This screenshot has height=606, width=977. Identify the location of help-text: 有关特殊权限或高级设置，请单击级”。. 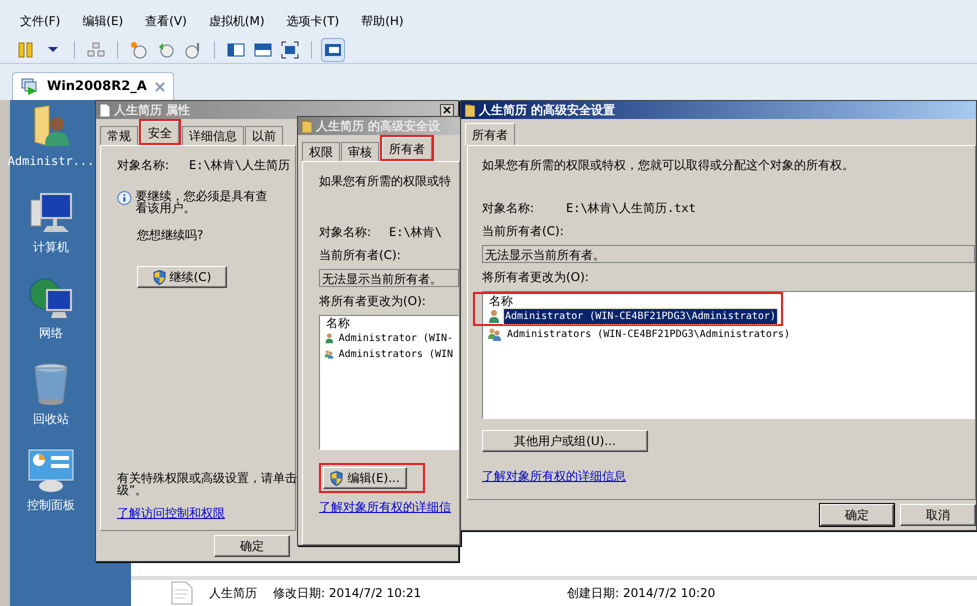
(207, 484).